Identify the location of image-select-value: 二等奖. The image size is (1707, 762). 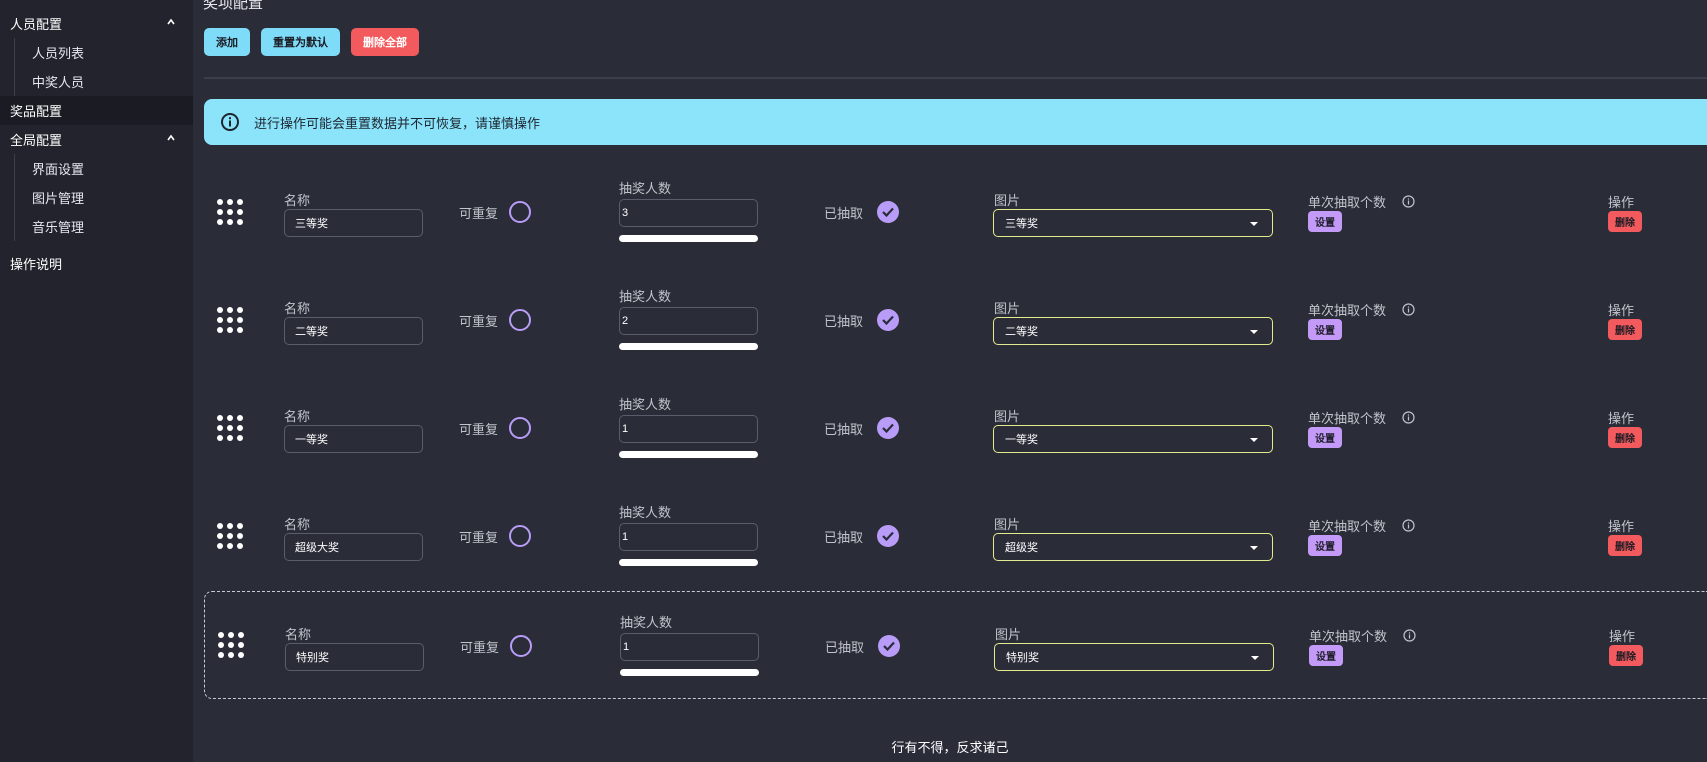
(1021, 332).